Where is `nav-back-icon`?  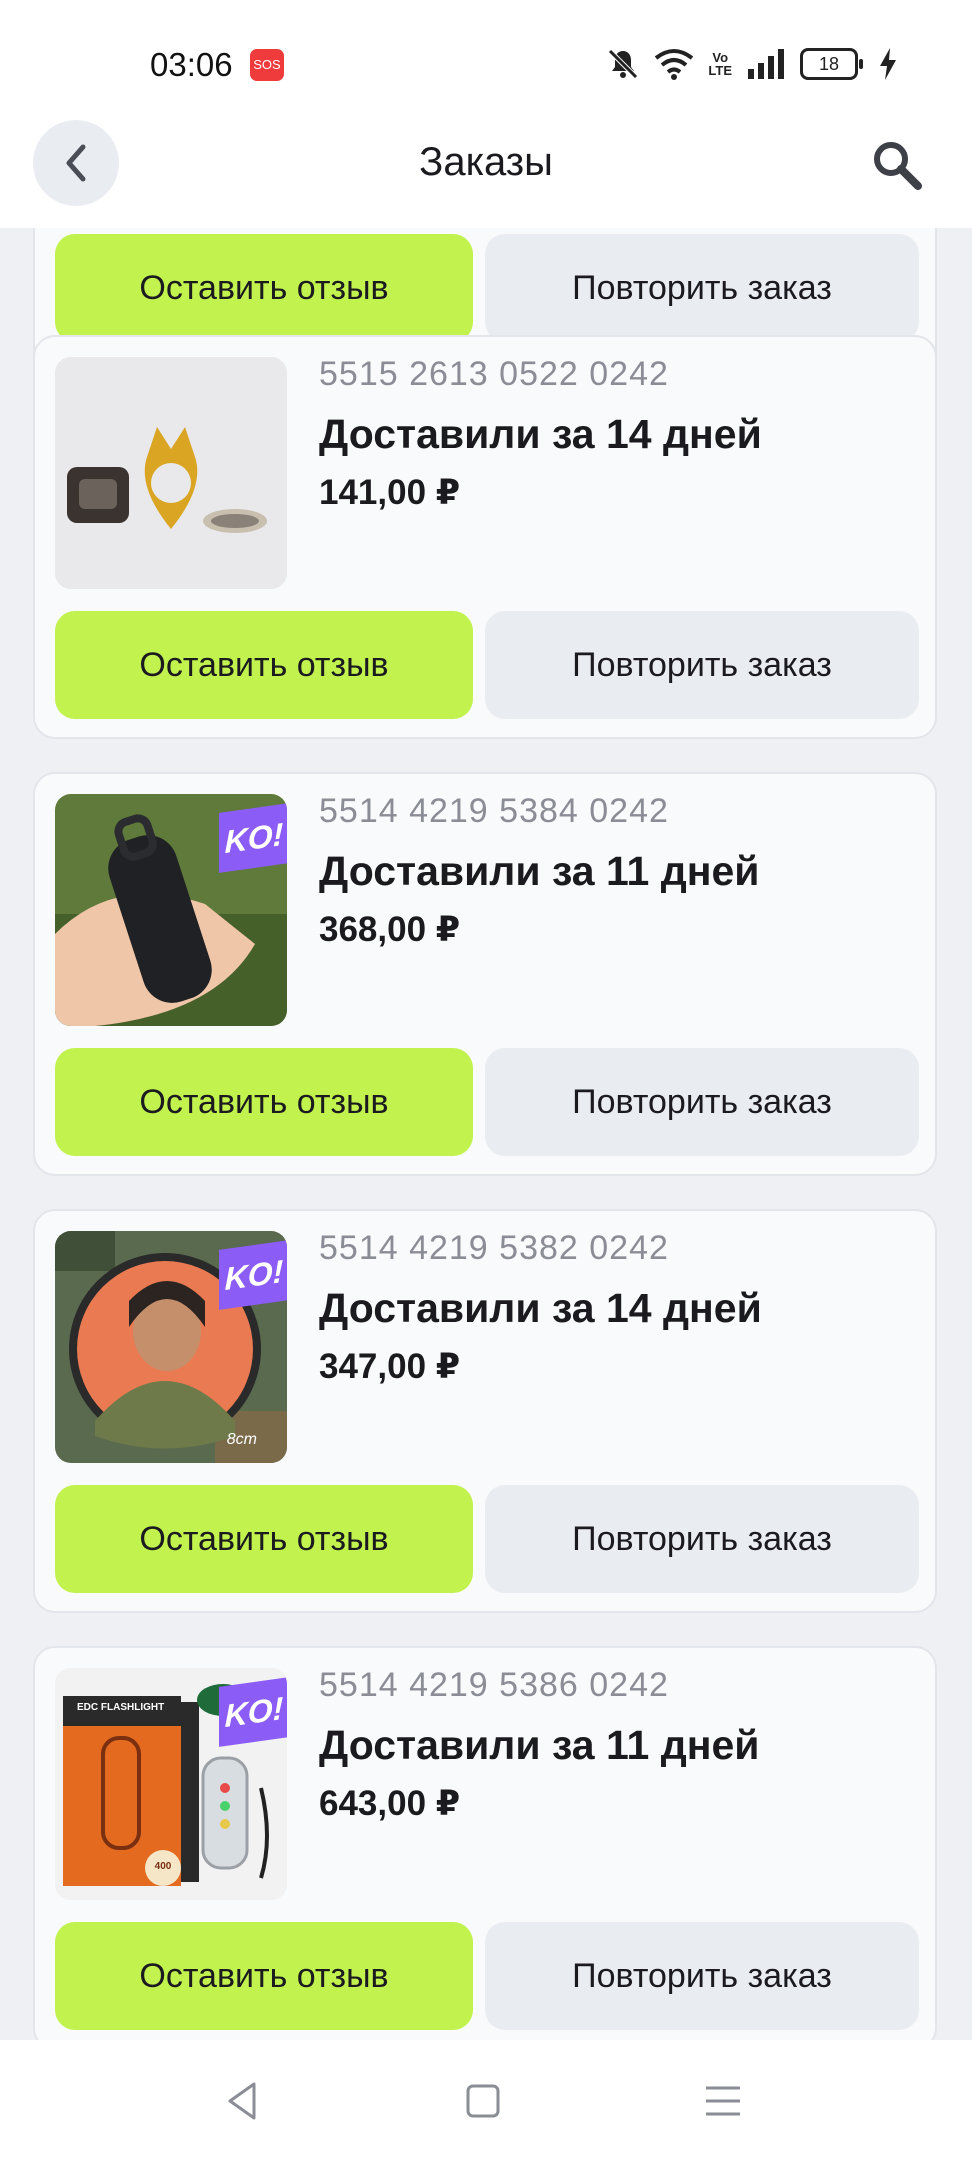
nav-back-icon is located at coordinates (243, 2101).